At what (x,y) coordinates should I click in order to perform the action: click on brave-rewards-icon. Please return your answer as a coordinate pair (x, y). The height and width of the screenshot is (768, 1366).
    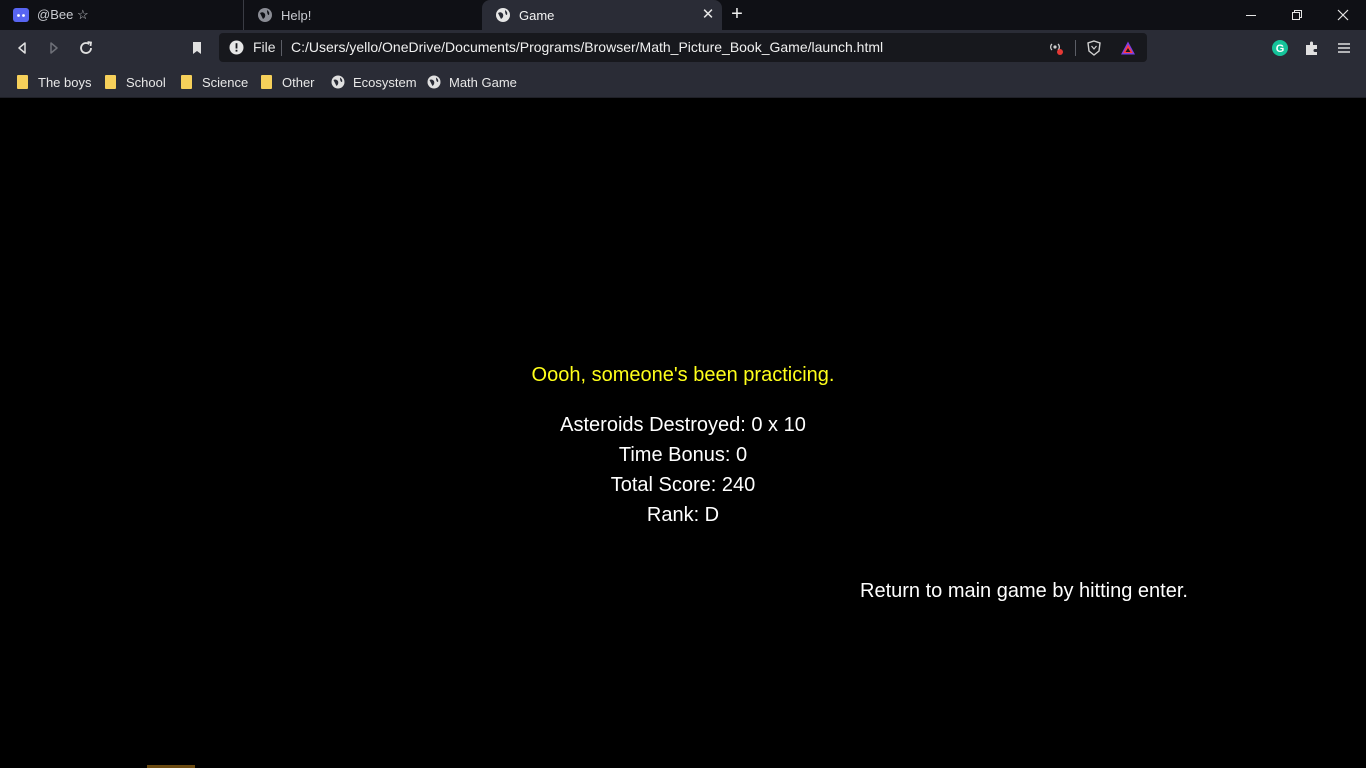
    Looking at the image, I should click on (1128, 48).